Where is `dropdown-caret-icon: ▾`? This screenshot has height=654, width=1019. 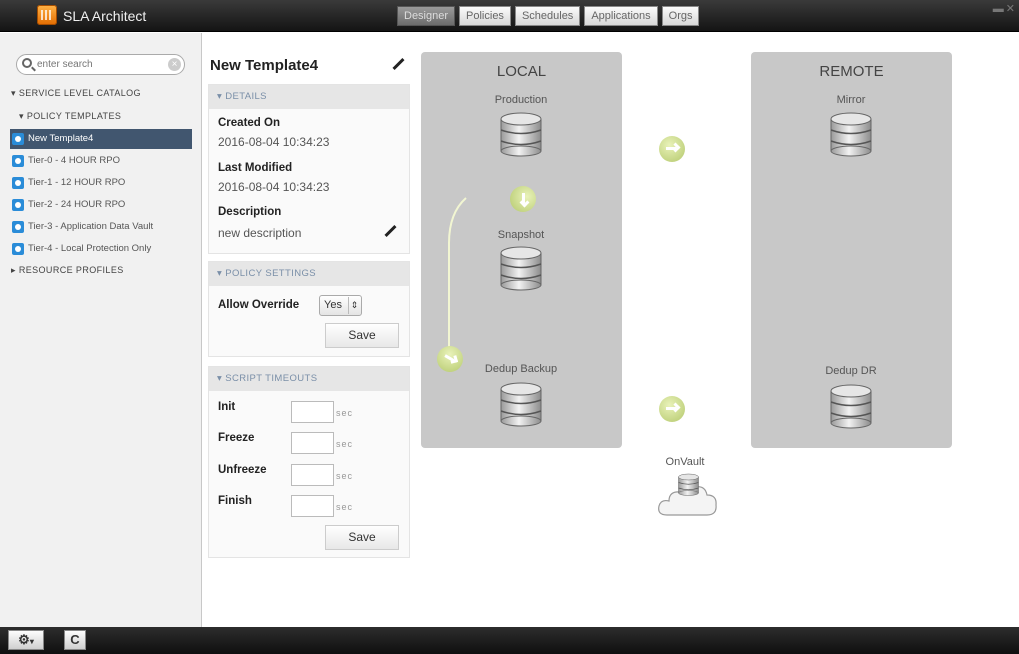 dropdown-caret-icon: ▾ is located at coordinates (31, 641).